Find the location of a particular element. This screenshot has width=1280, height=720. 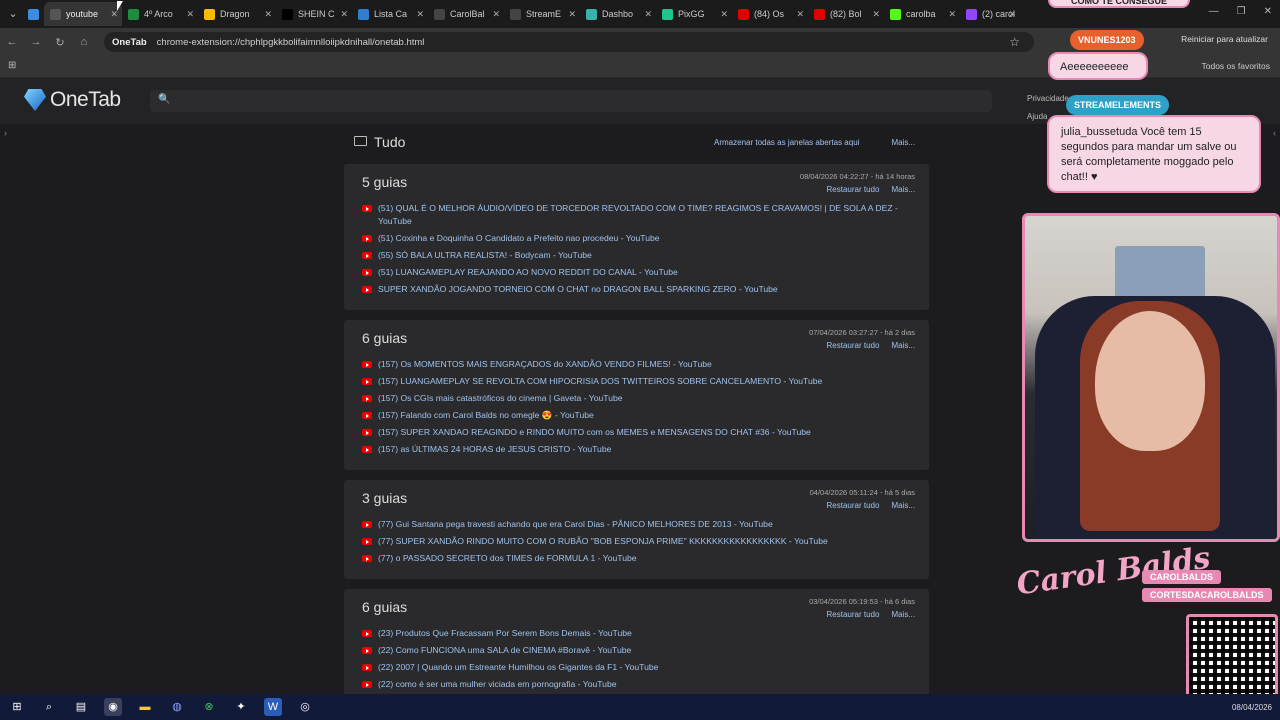

browser-tab: Dashbo ✕ is located at coordinates (618, 14).